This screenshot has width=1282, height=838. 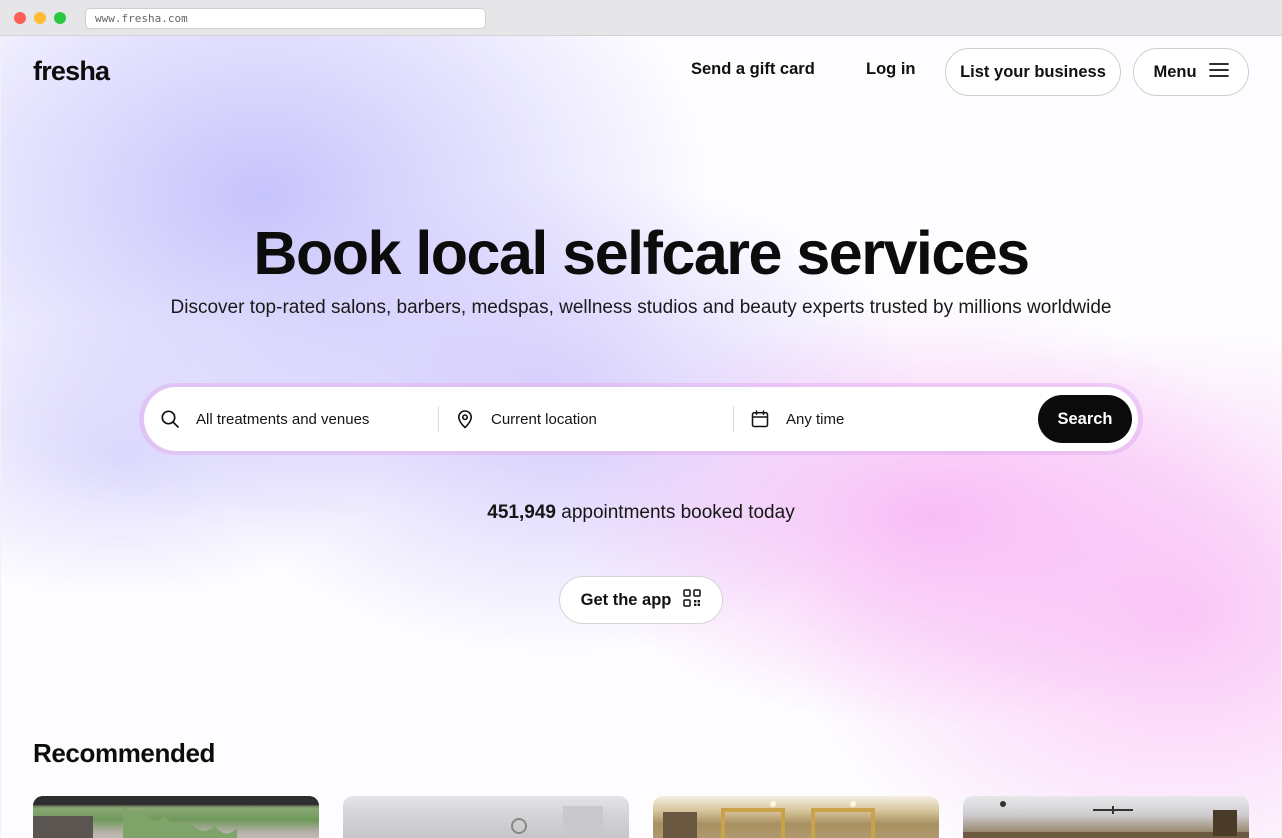 I want to click on close-window-button, so click(x=20, y=18).